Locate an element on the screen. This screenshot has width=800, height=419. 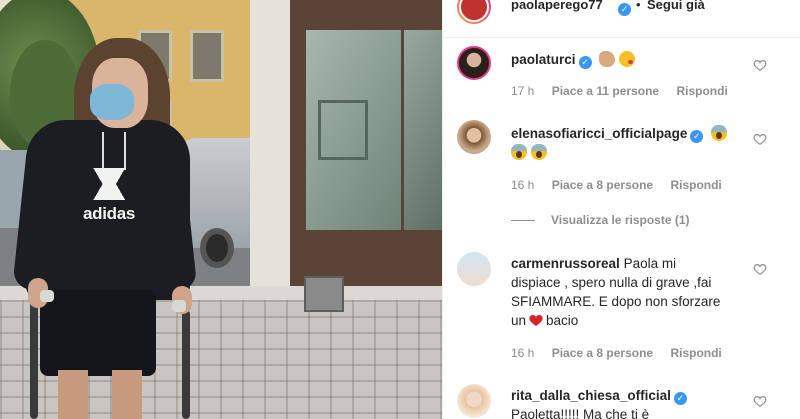
red-heart-icon is located at coordinates (536, 320).